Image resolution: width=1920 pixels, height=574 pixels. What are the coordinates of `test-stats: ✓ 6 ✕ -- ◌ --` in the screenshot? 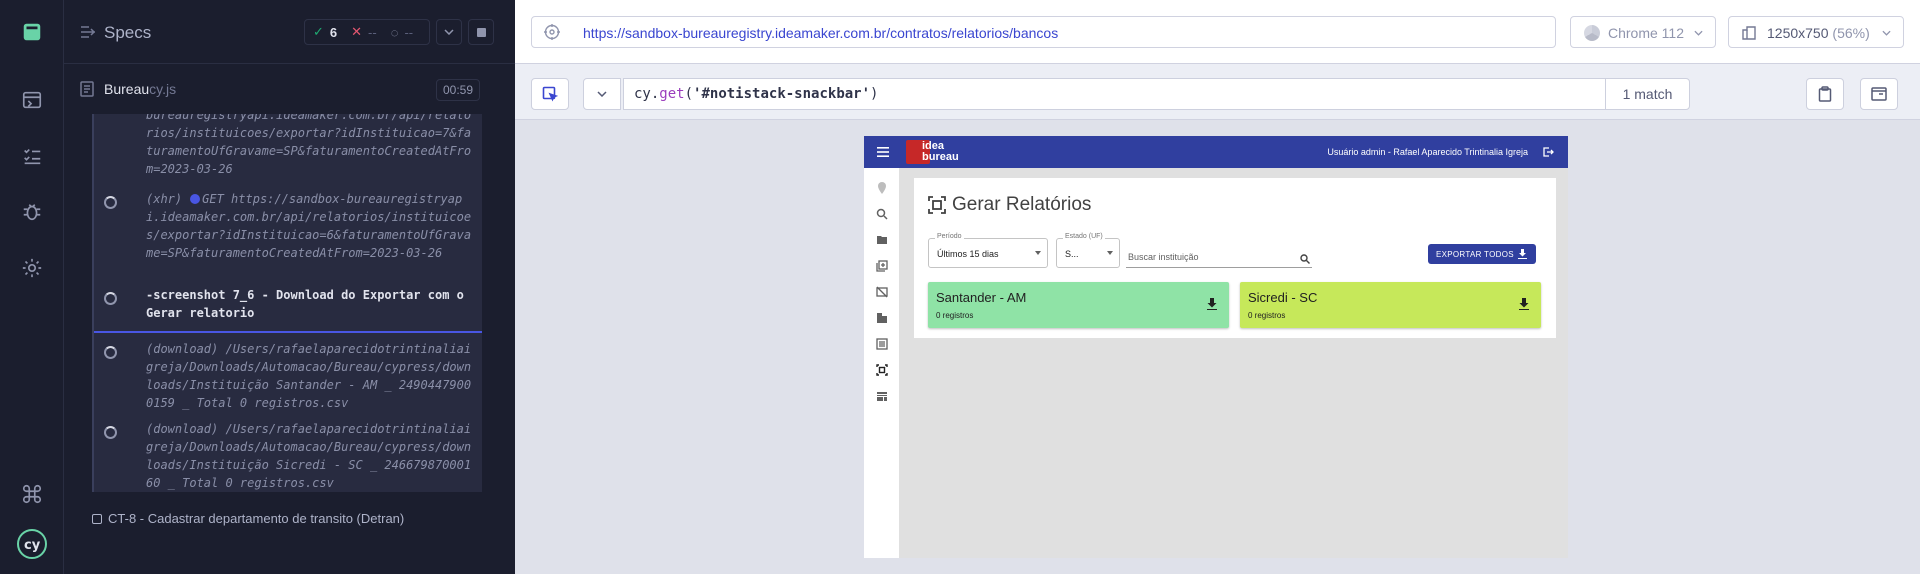 It's located at (367, 32).